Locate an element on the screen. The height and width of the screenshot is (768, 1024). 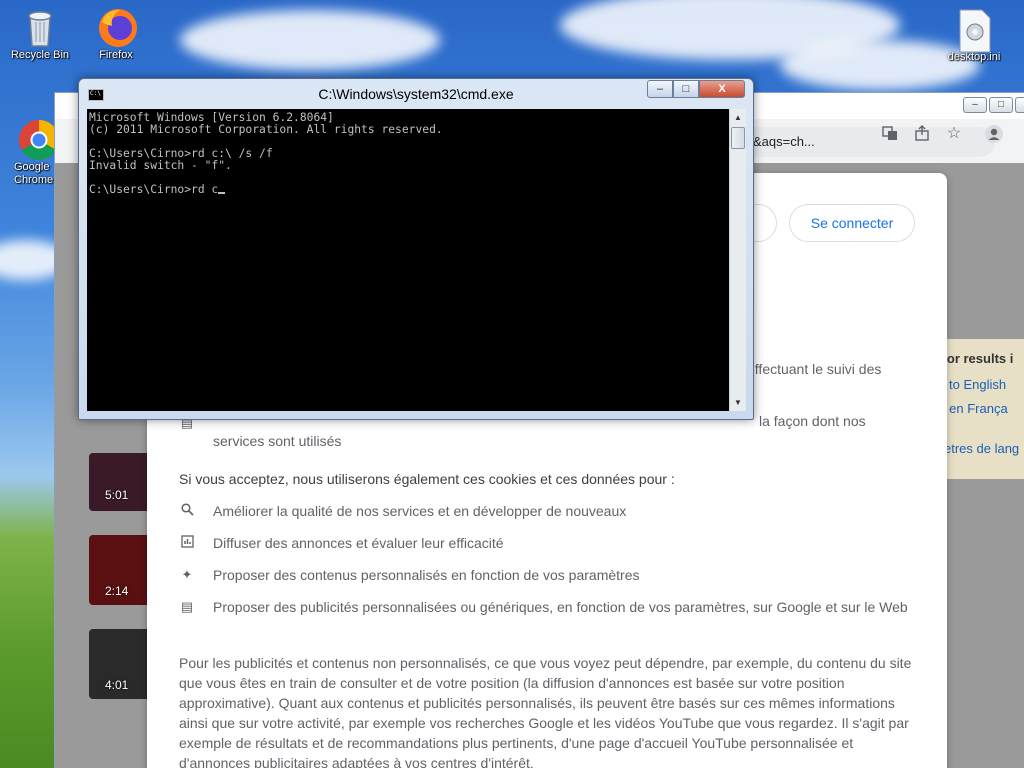
console-prompt: C:\Users\Cirno>rd c is located at coordinates (154, 189).